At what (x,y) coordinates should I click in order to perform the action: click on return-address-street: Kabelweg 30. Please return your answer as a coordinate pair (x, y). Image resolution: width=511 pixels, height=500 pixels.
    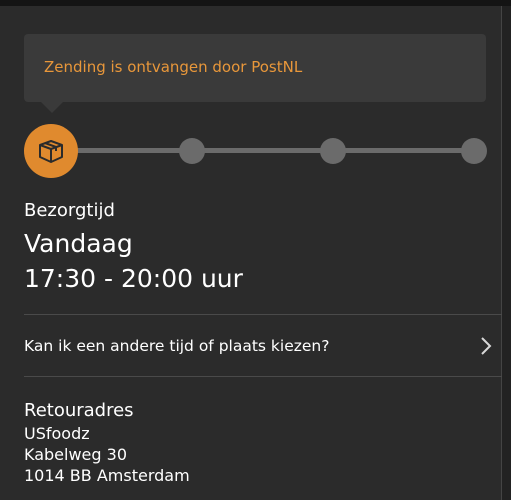
    Looking at the image, I should click on (75, 454).